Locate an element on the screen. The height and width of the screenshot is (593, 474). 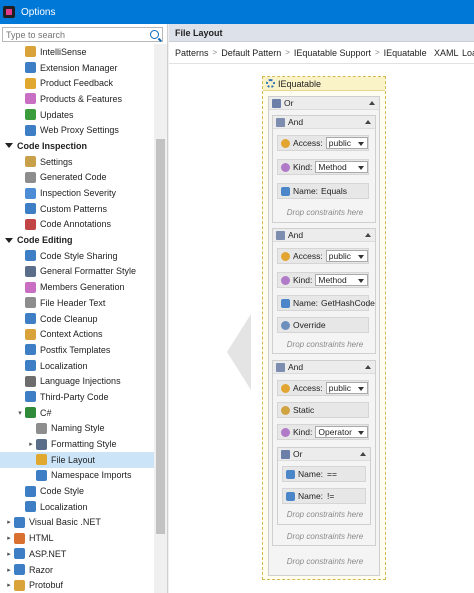
tree-item-inspection-severity: Inspection Severity is located at coordinates (77, 193).